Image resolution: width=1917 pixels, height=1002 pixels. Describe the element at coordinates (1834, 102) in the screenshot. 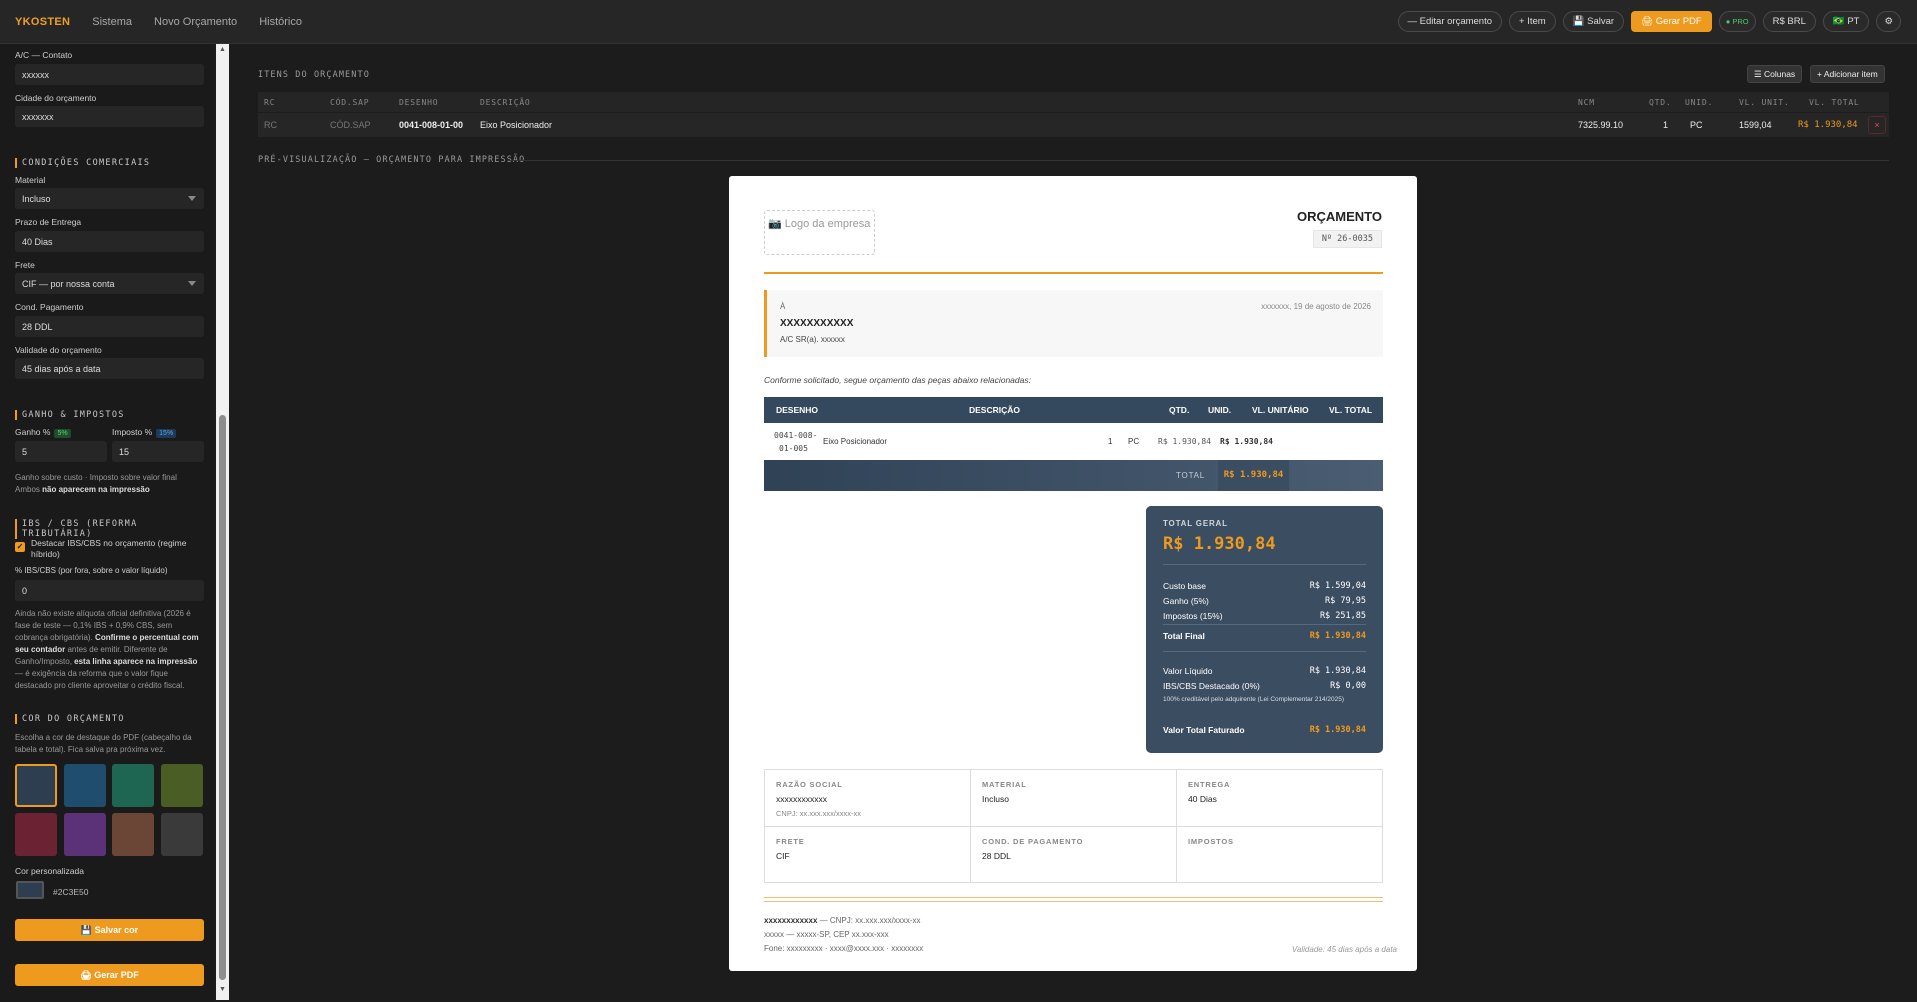

I see `col-total: VL. TOTAL` at that location.